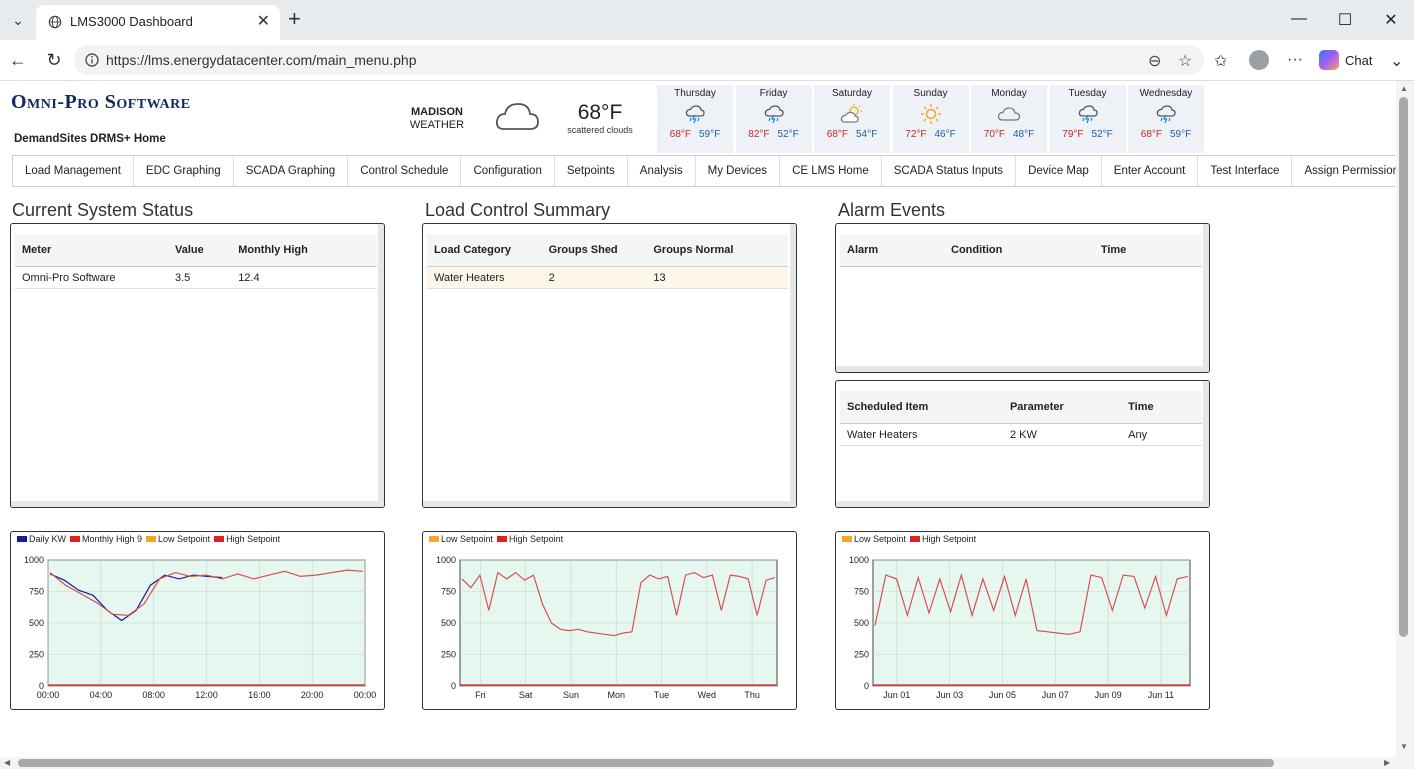  What do you see at coordinates (263, 21) in the screenshot?
I see `close-tab-icon: ✕` at bounding box center [263, 21].